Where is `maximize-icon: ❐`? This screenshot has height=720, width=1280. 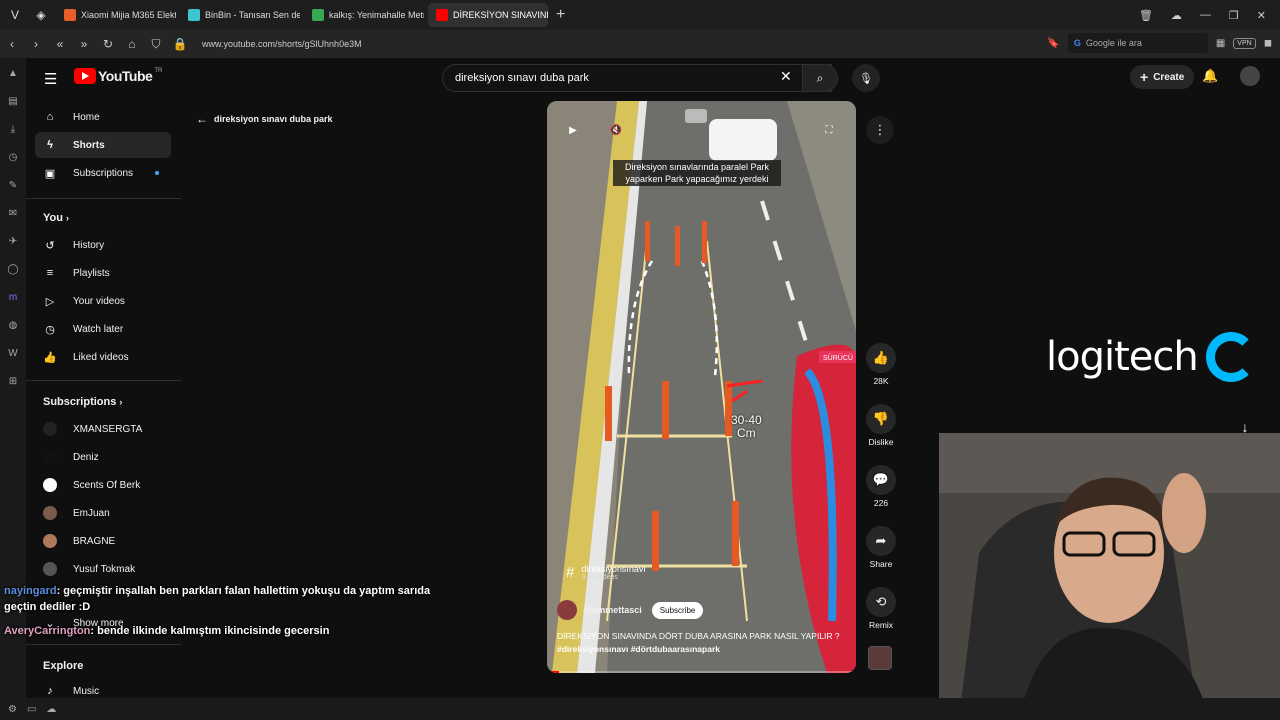 maximize-icon: ❐ is located at coordinates (1234, 15).